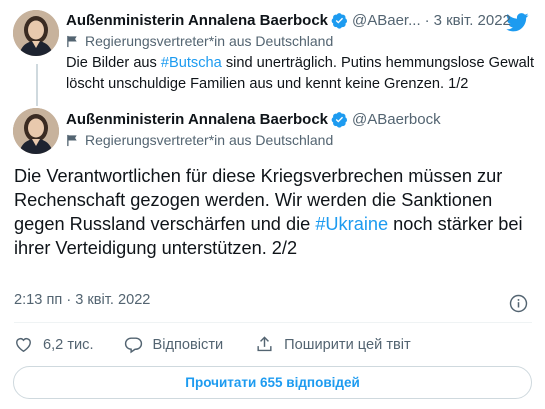 The image size is (545, 409). What do you see at coordinates (68, 344) in the screenshot?
I see `like-count: 6,2 тис.` at bounding box center [68, 344].